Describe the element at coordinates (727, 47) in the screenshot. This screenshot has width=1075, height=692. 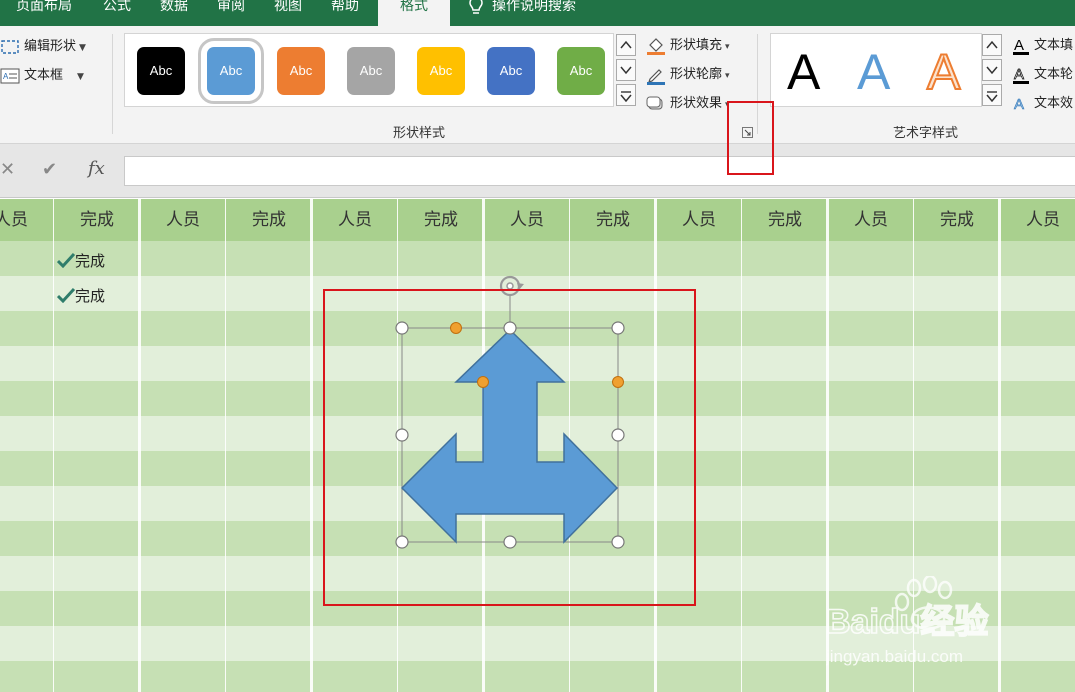
I see `chevron-down-icon: ▾` at that location.